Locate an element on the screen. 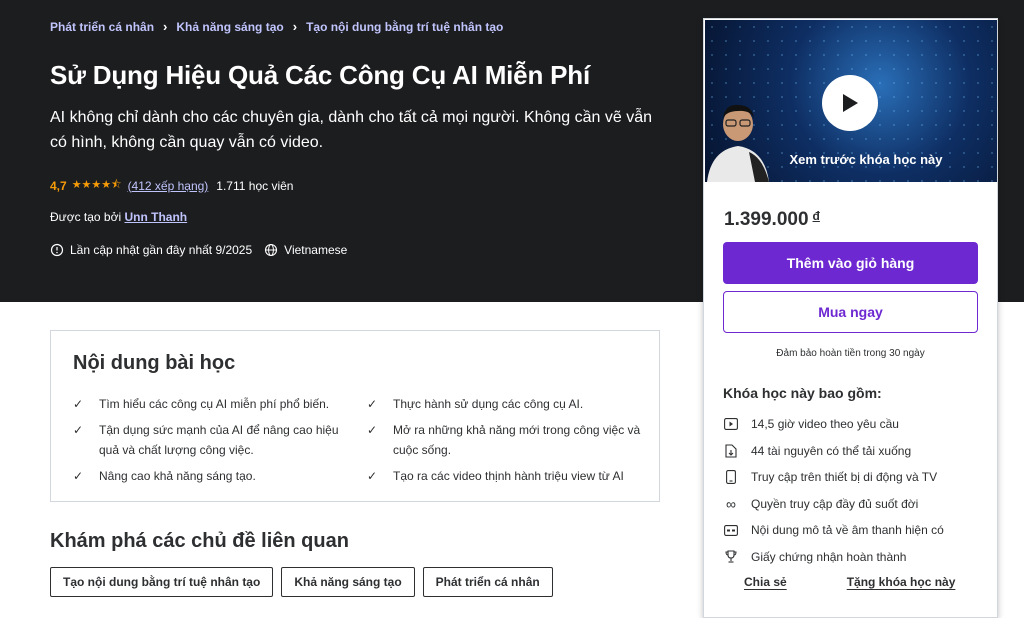  play-icon is located at coordinates (850, 103).